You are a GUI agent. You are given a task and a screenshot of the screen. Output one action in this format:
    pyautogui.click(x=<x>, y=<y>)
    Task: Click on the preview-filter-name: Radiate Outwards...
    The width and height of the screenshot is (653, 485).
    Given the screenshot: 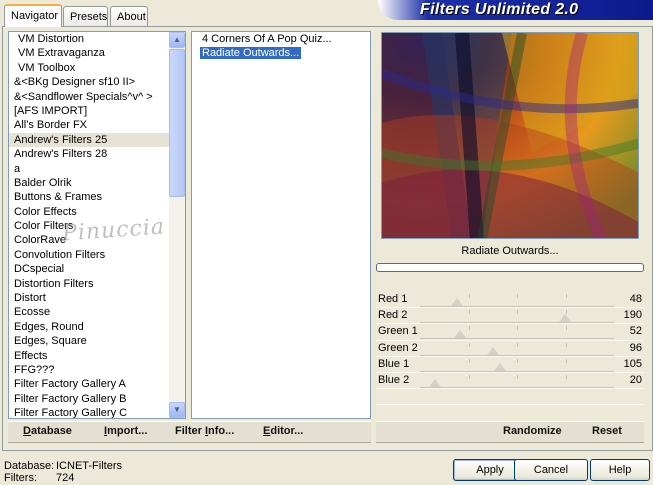 What is the action you would take?
    pyautogui.click(x=510, y=251)
    